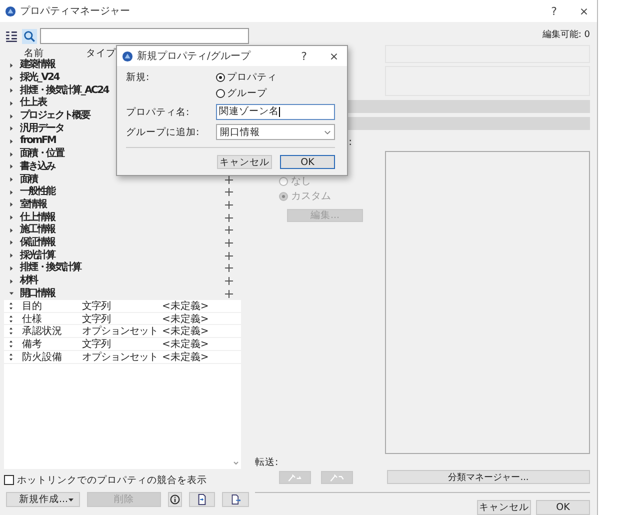  Describe the element at coordinates (42, 154) in the screenshot. I see `group-name: 面積・位置` at that location.